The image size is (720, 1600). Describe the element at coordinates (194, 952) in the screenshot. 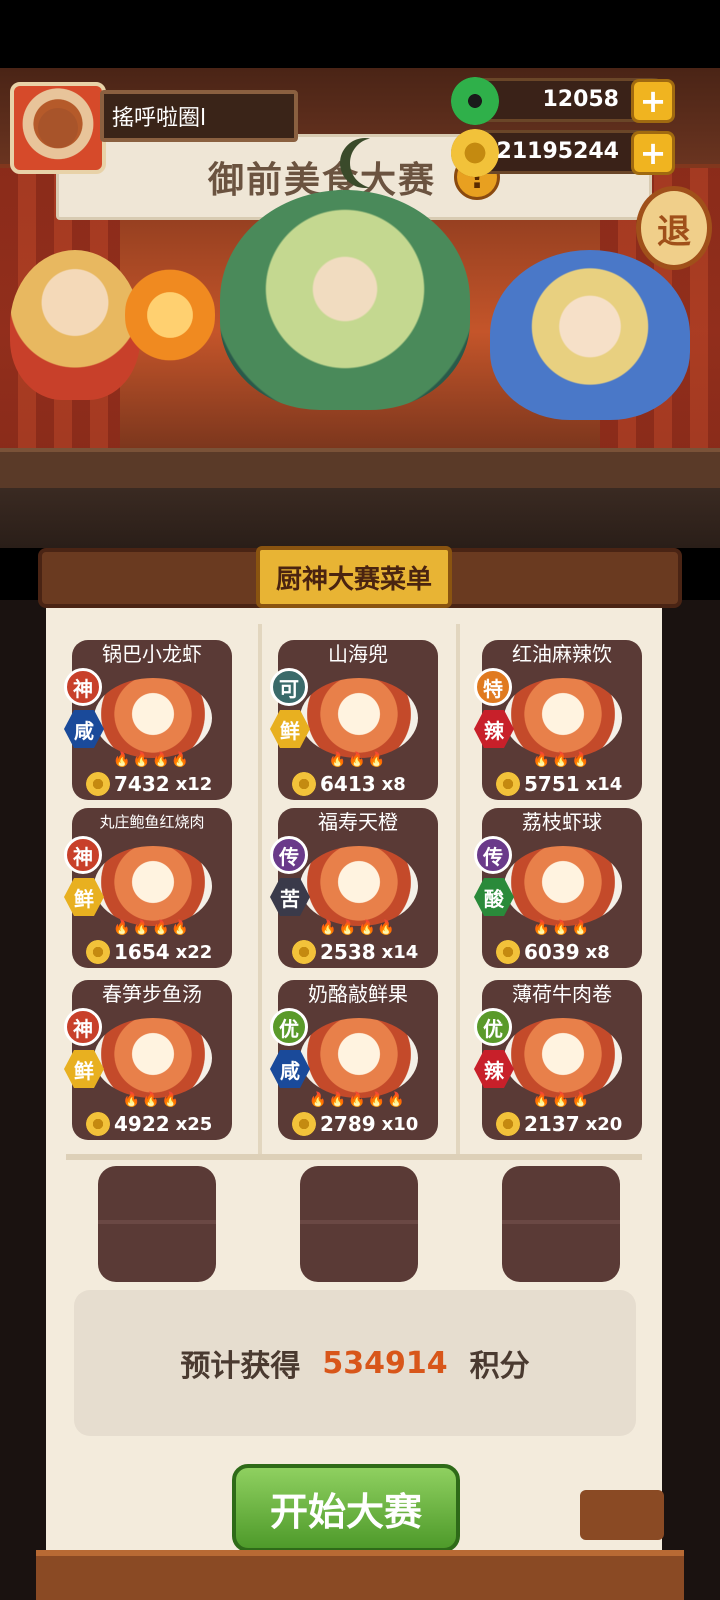

I see `dish-multiplier: x22` at that location.